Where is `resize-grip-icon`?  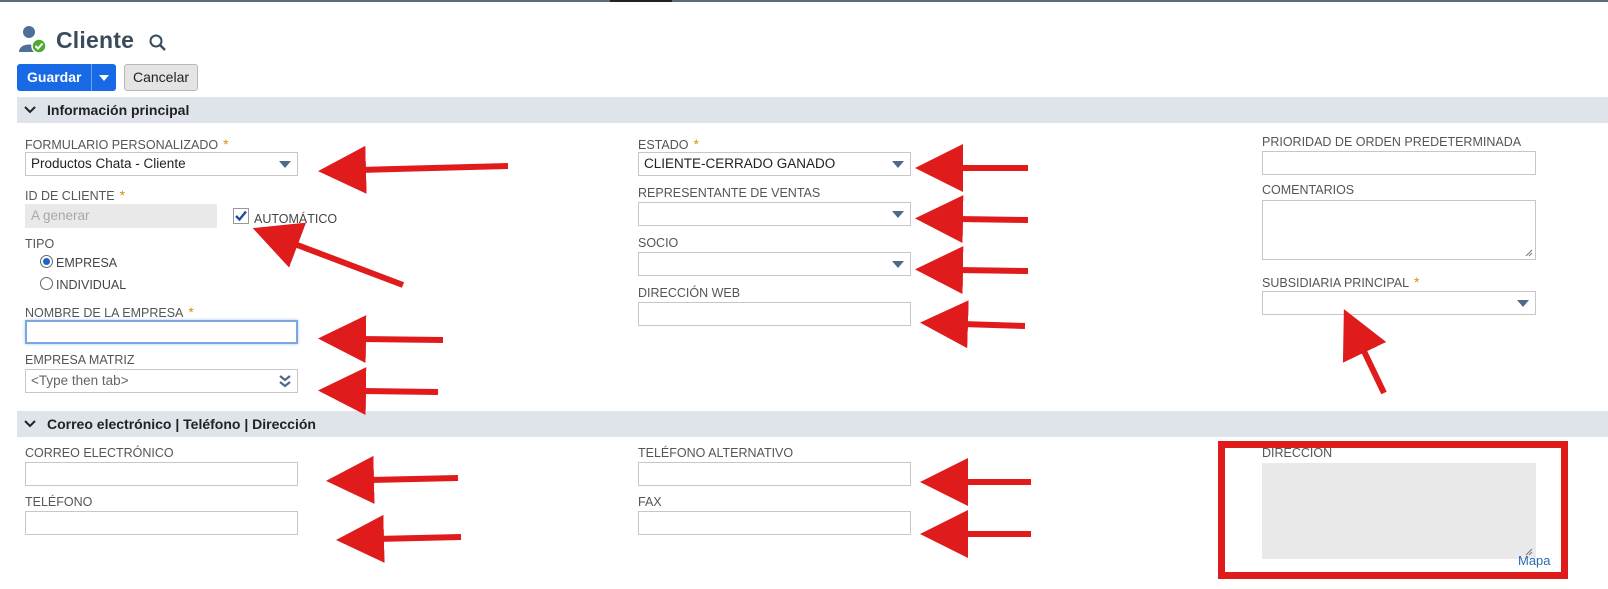
resize-grip-icon is located at coordinates (1529, 253).